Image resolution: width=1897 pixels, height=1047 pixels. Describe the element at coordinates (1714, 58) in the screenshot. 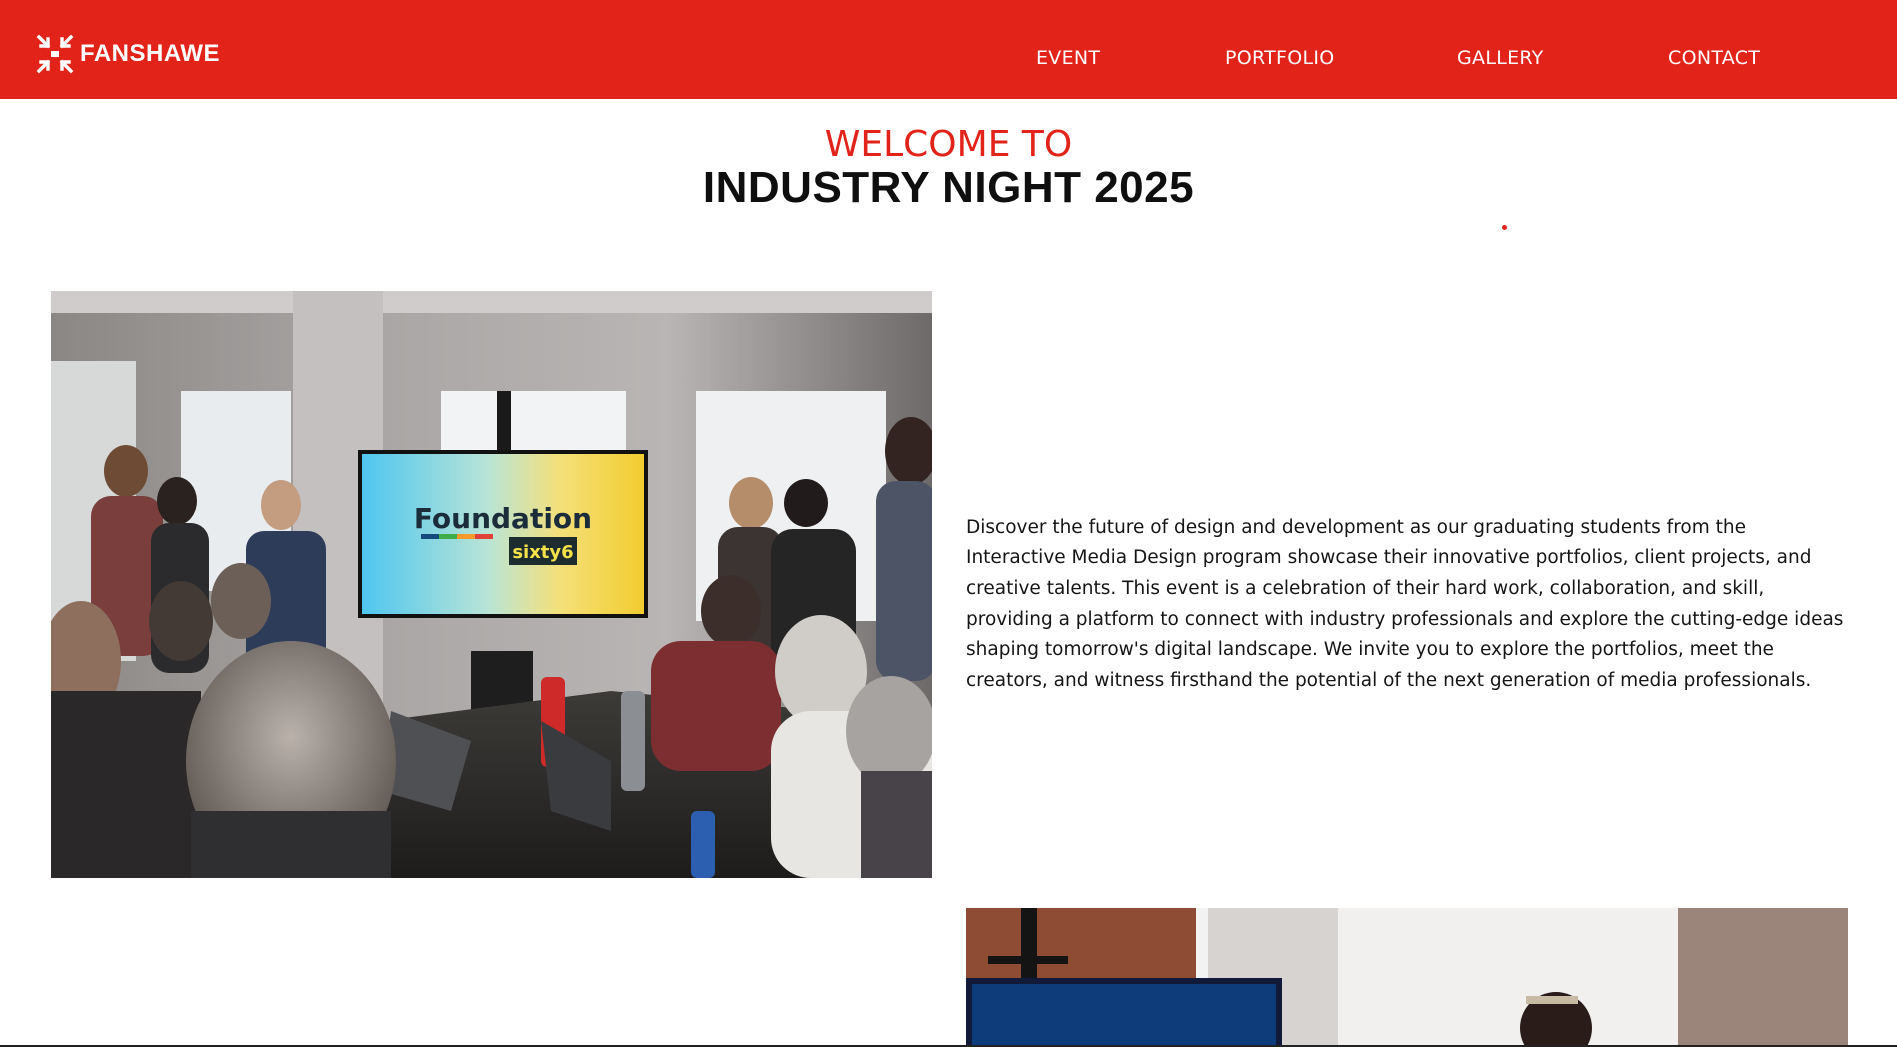

I see `nav-contact: CONTACT` at that location.